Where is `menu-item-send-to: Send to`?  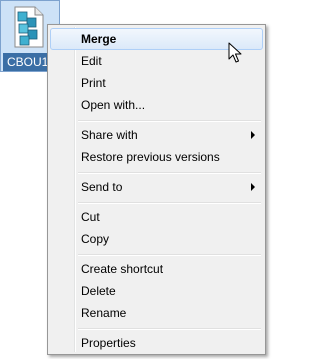 menu-item-send-to: Send to is located at coordinates (156, 187).